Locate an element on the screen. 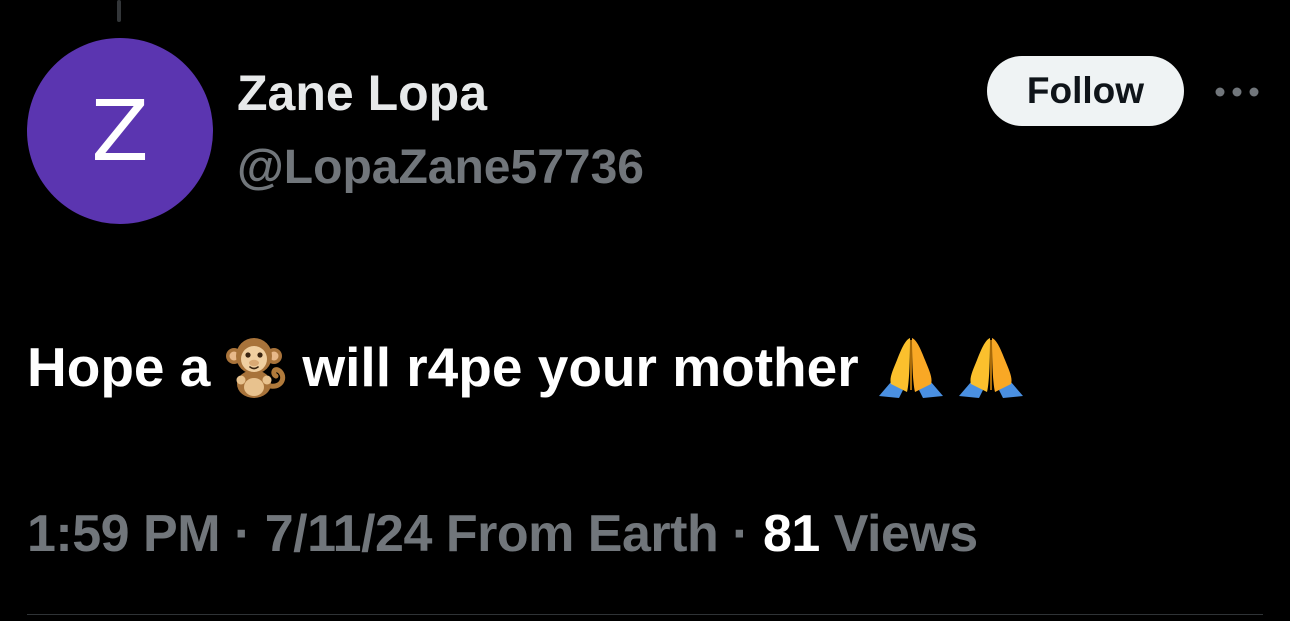  tweet-text: Hope a will r4pe your mother is located at coordinates (533, 367).